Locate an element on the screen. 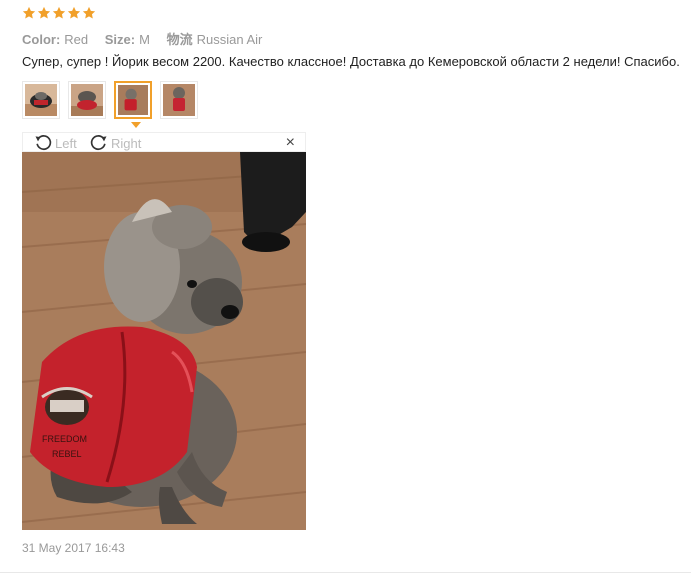  shipping-label: 物流 is located at coordinates (179, 39).